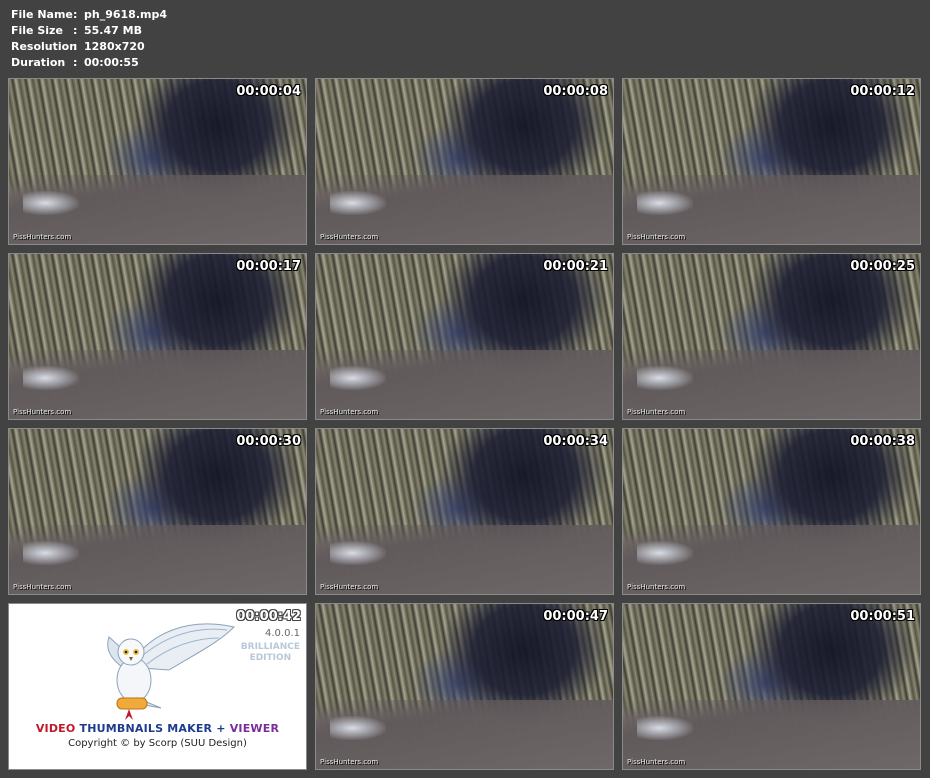 This screenshot has width=930, height=778. Describe the element at coordinates (575, 91) in the screenshot. I see `thumbnail-timestamp: 00:00:08` at that location.